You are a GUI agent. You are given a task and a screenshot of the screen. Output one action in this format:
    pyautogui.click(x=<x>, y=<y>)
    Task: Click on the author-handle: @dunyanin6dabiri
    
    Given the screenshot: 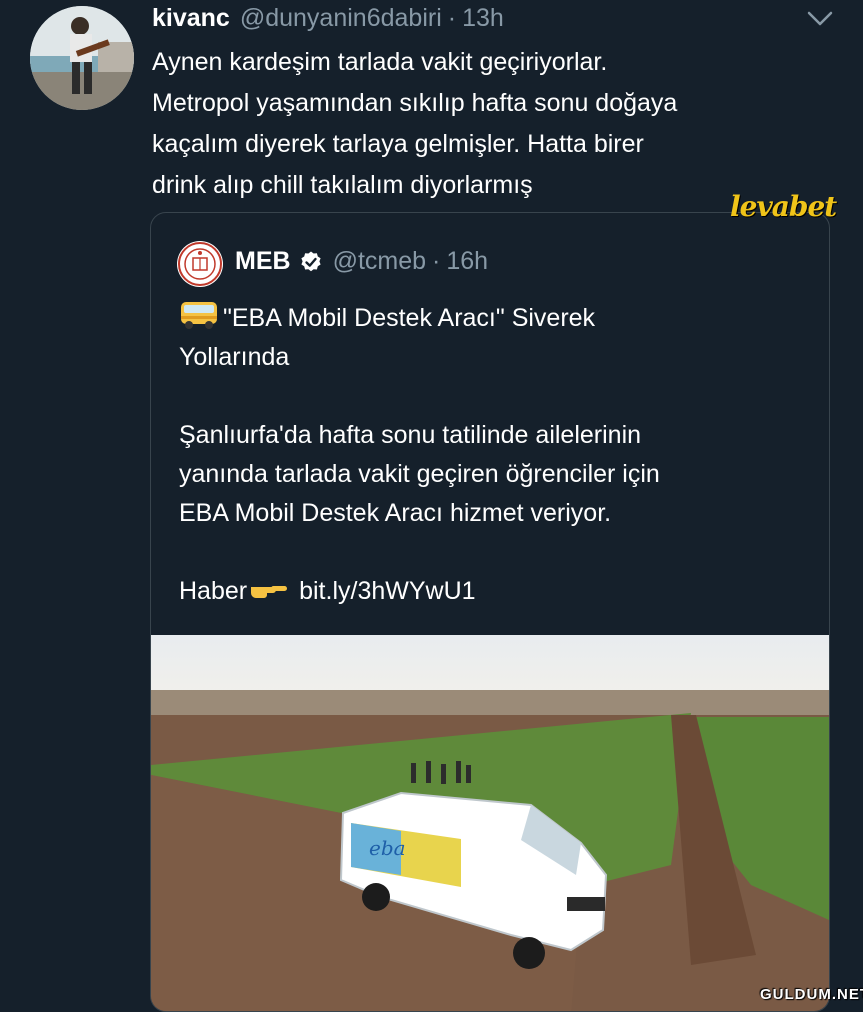 What is the action you would take?
    pyautogui.click(x=341, y=18)
    